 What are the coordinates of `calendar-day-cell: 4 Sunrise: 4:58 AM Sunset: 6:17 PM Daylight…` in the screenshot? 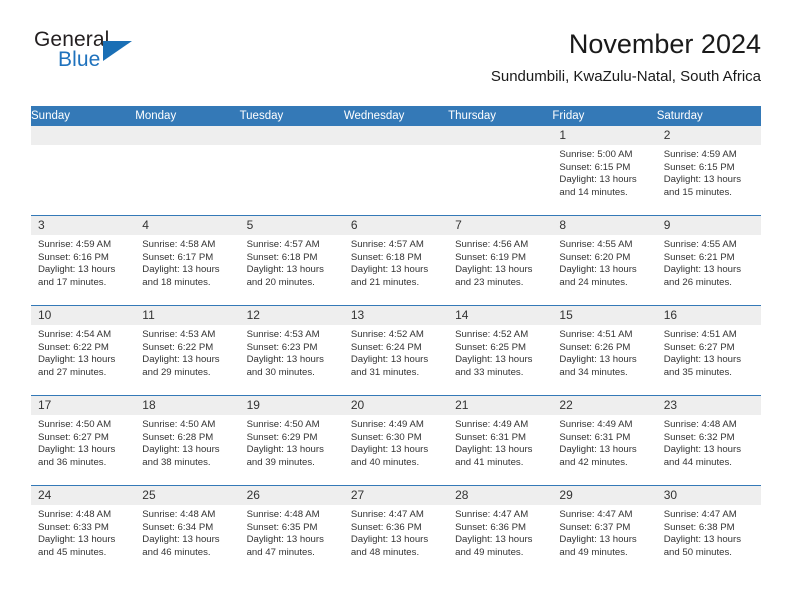 It's located at (187, 260).